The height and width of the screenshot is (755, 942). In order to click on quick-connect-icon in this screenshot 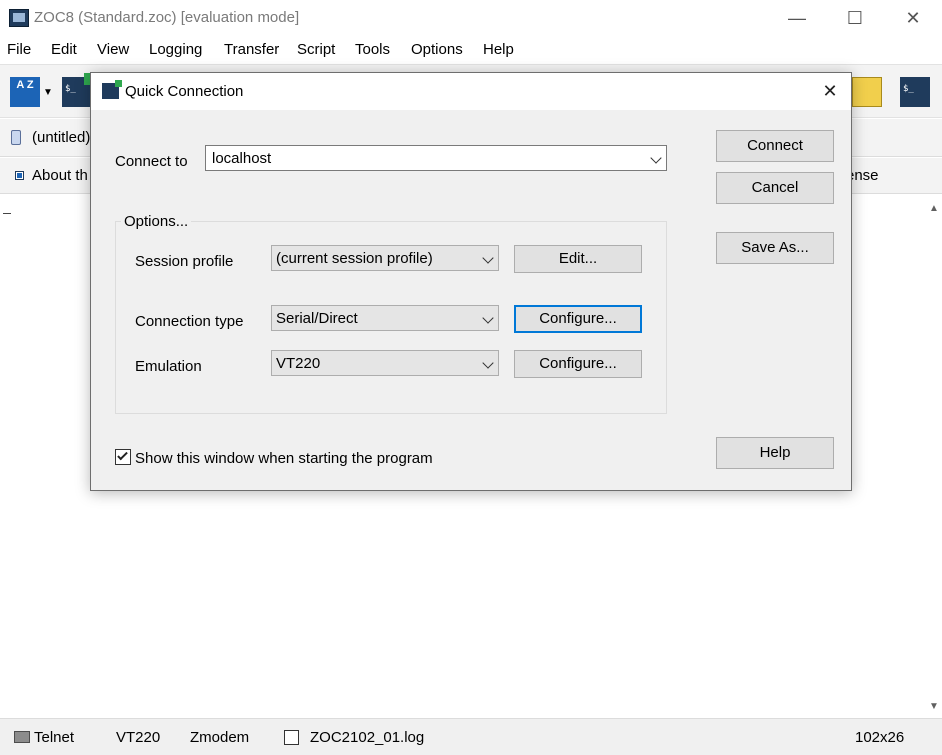, I will do `click(79, 90)`.